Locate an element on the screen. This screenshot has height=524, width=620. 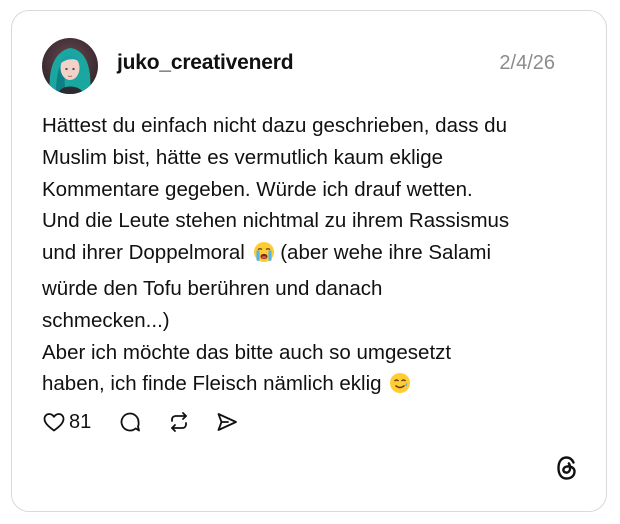
repost-icon is located at coordinates (179, 422).